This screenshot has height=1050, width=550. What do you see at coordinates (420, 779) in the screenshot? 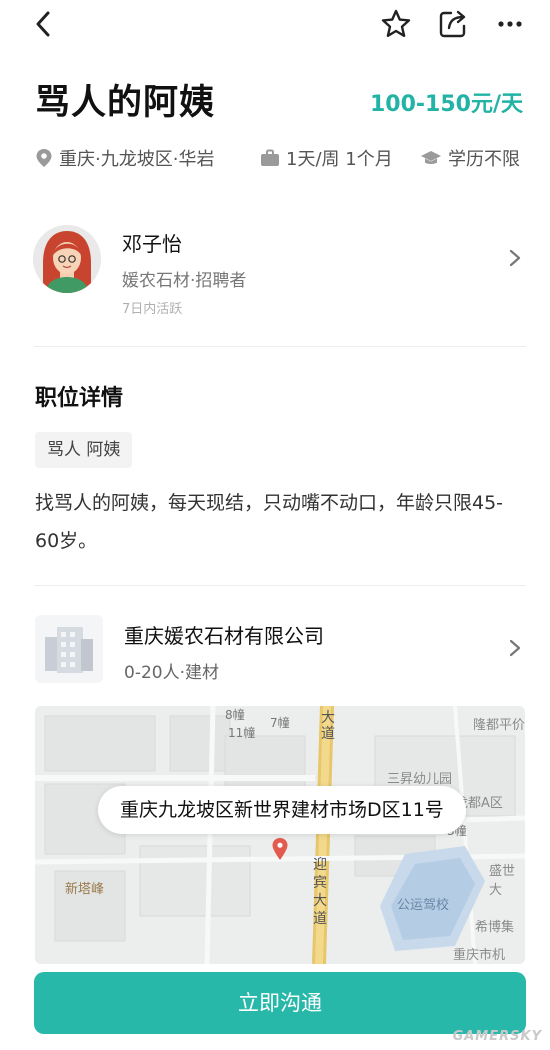
I see `map-poi: 三昇幼儿园` at bounding box center [420, 779].